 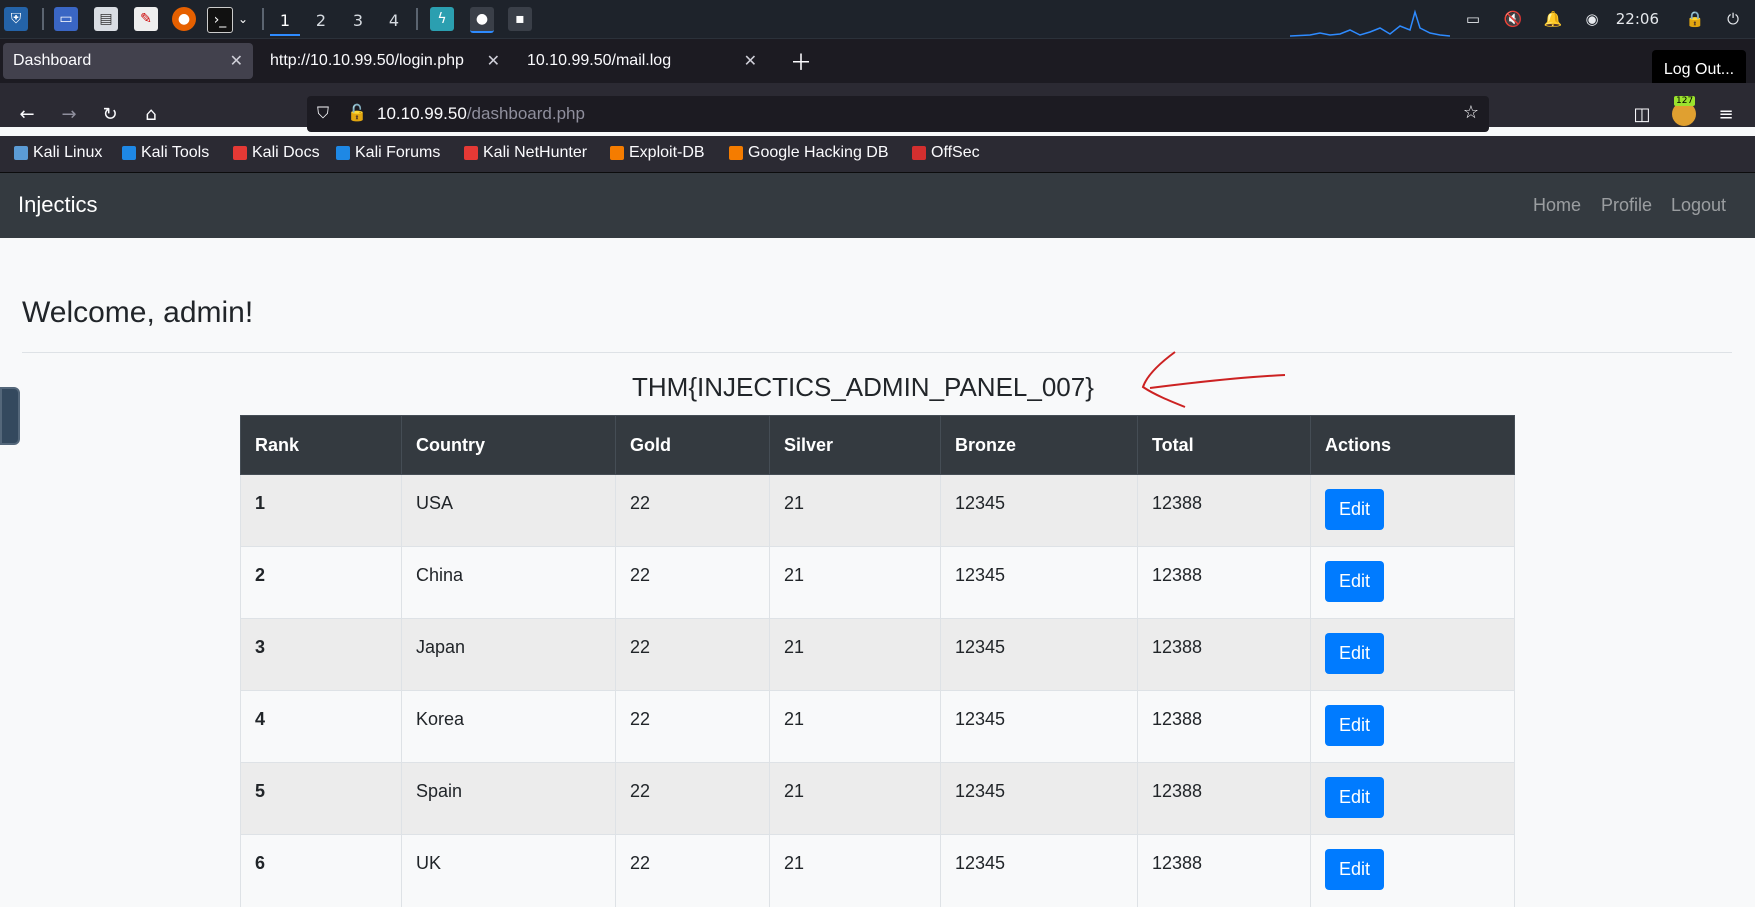 I want to click on workspace-3: 3, so click(x=358, y=20).